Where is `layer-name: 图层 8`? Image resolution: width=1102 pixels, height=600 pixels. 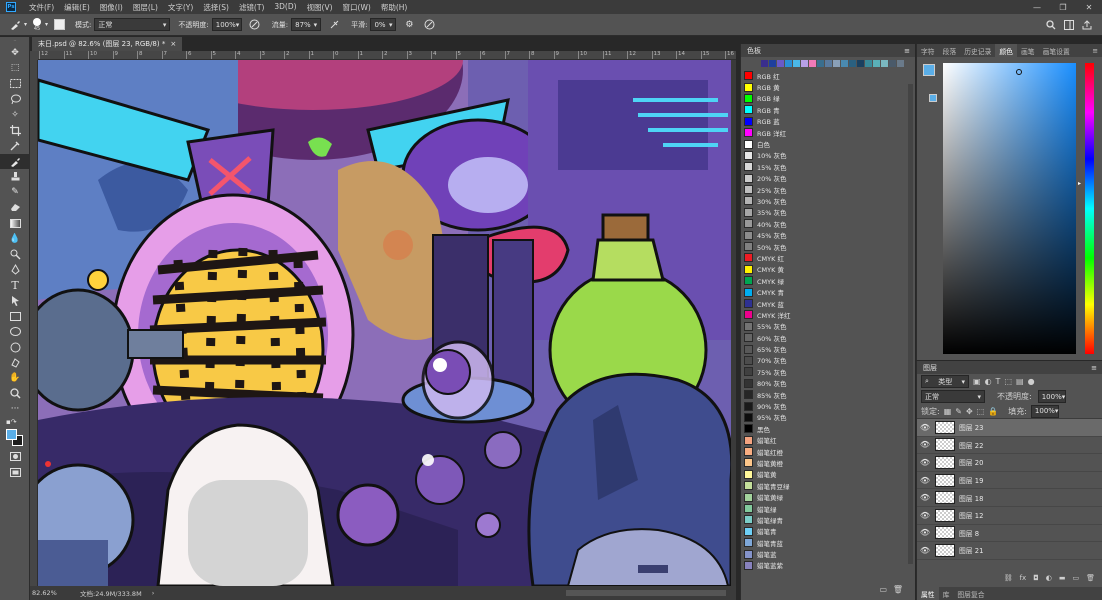 layer-name: 图层 8 is located at coordinates (969, 533).